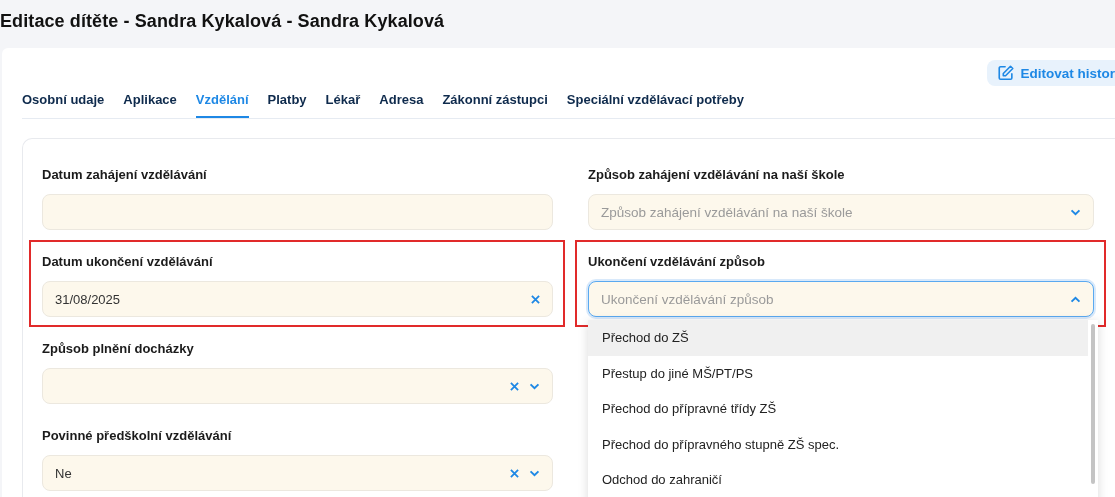 The height and width of the screenshot is (497, 1115). What do you see at coordinates (128, 262) in the screenshot?
I see `field-label: Datum ukončení vzdělávání` at bounding box center [128, 262].